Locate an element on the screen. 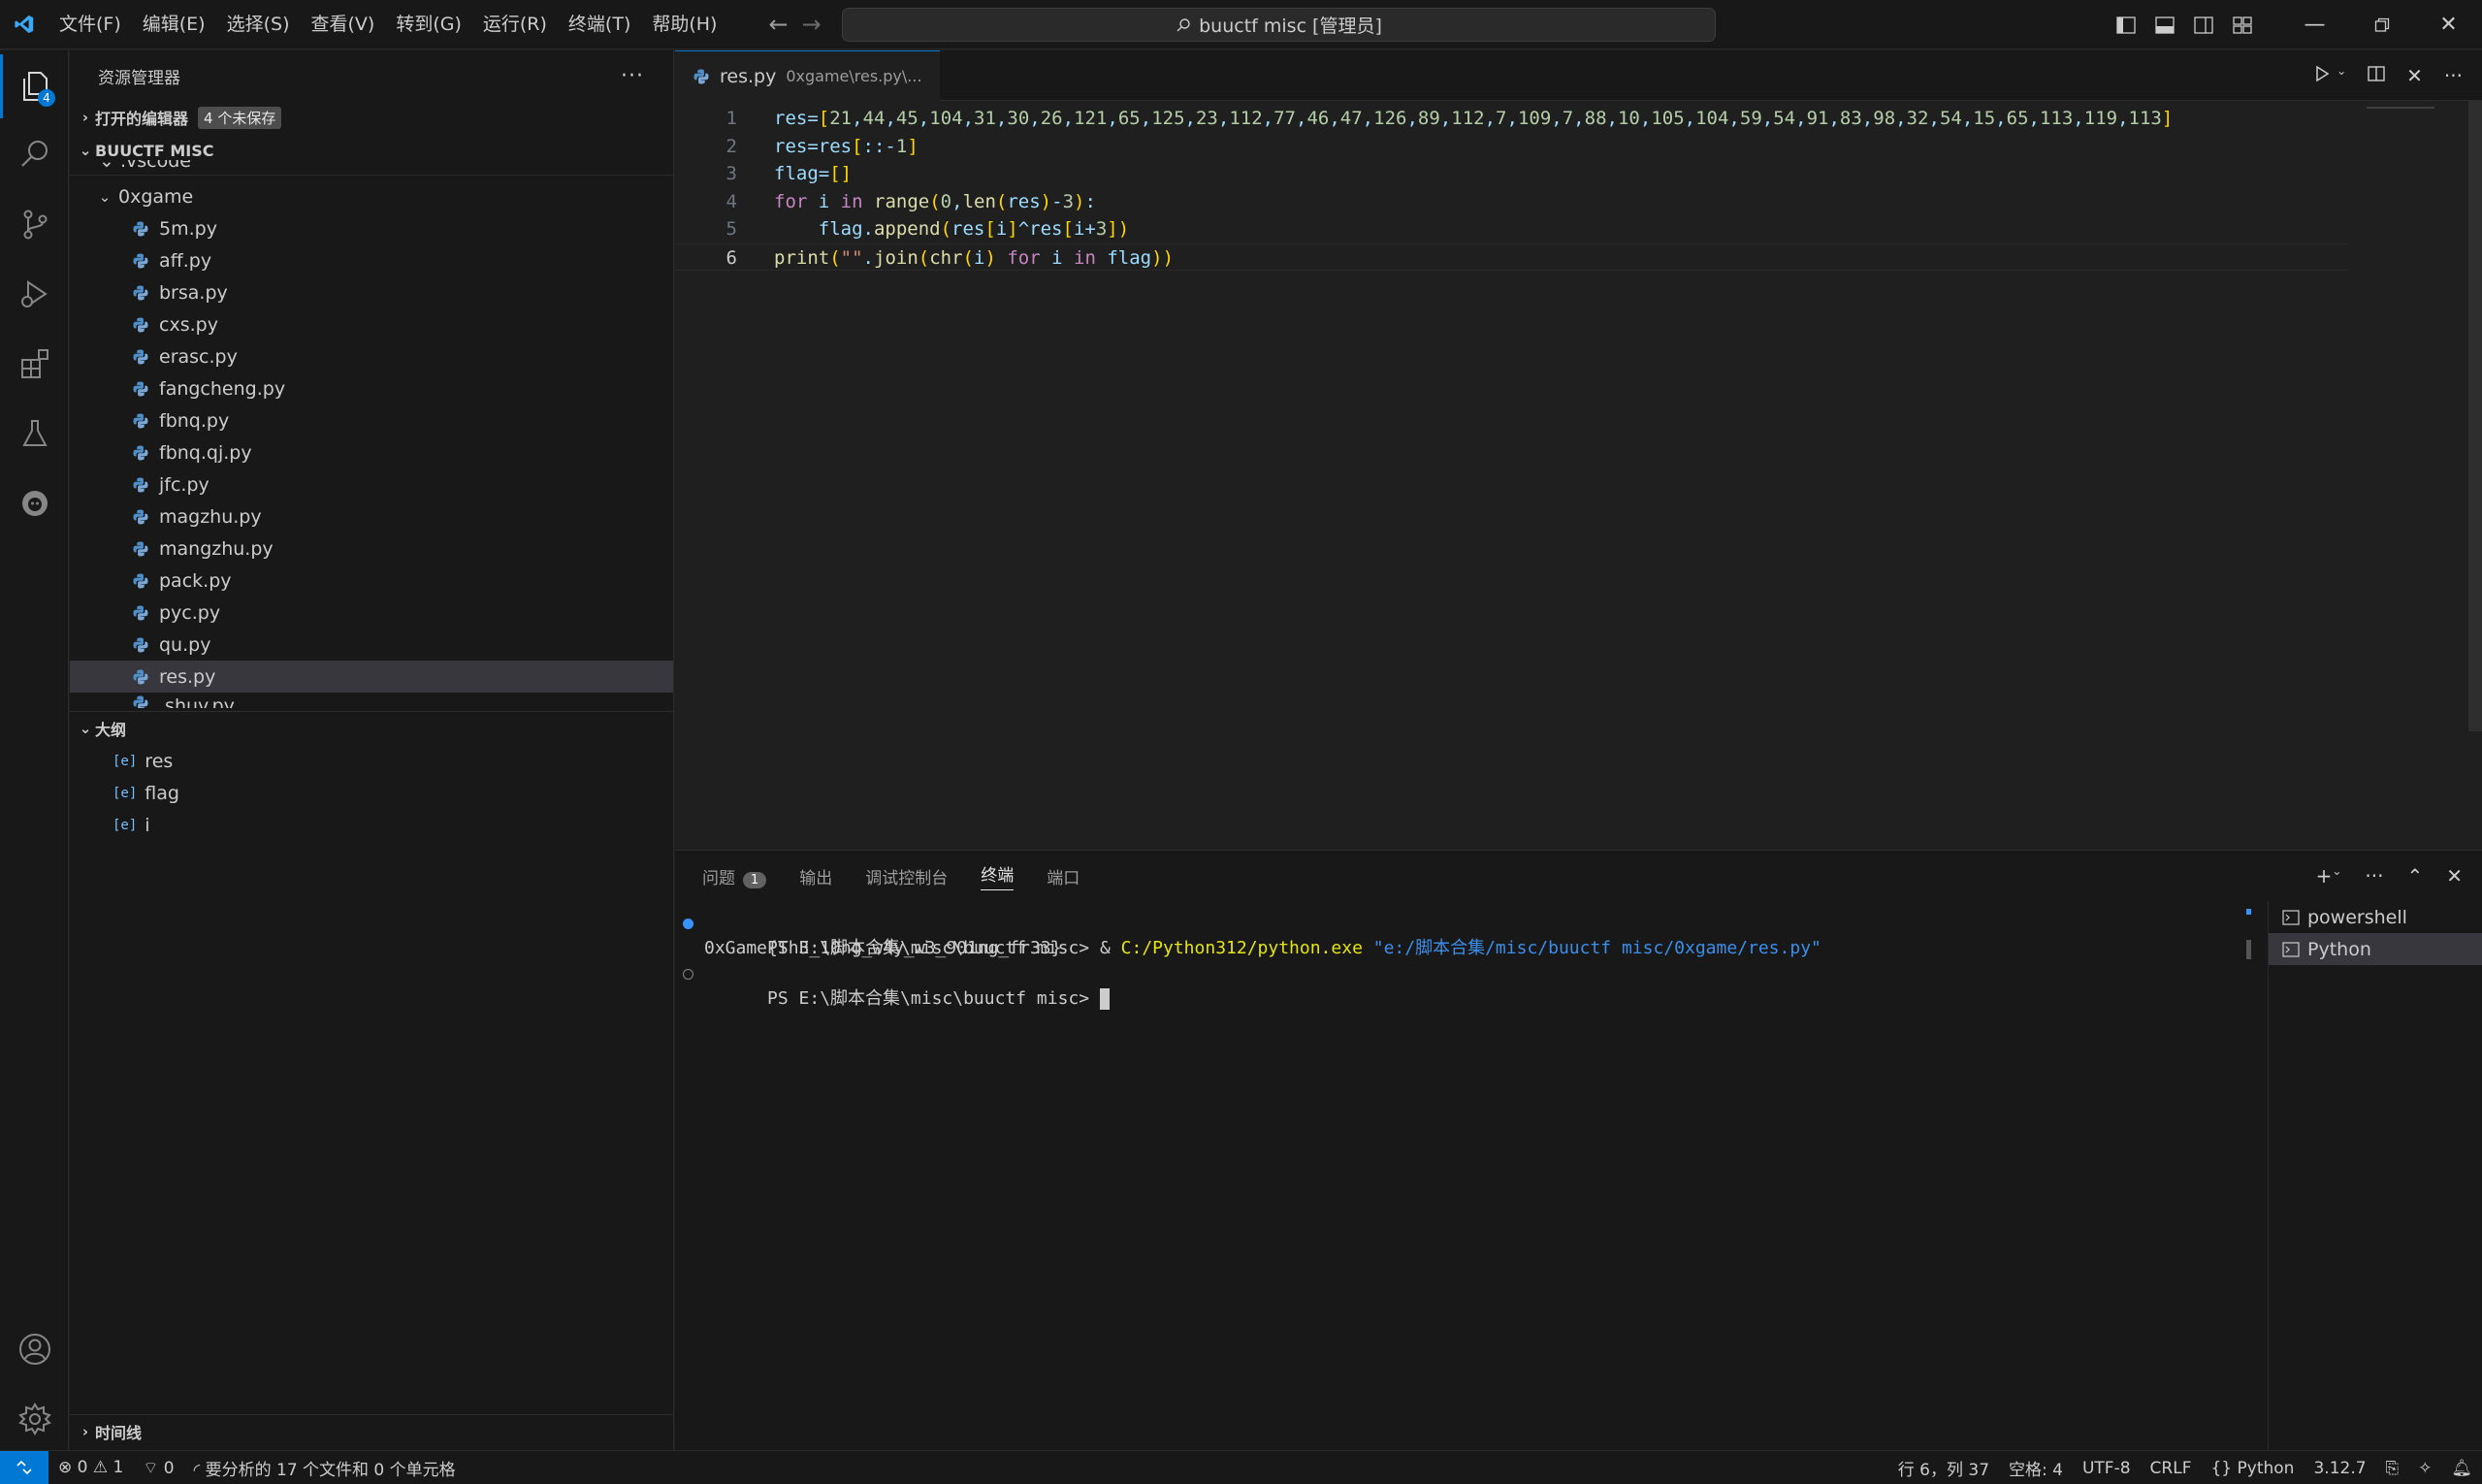 The image size is (2482, 1484). chevron-down-icon: ⌄ is located at coordinates (106, 166).